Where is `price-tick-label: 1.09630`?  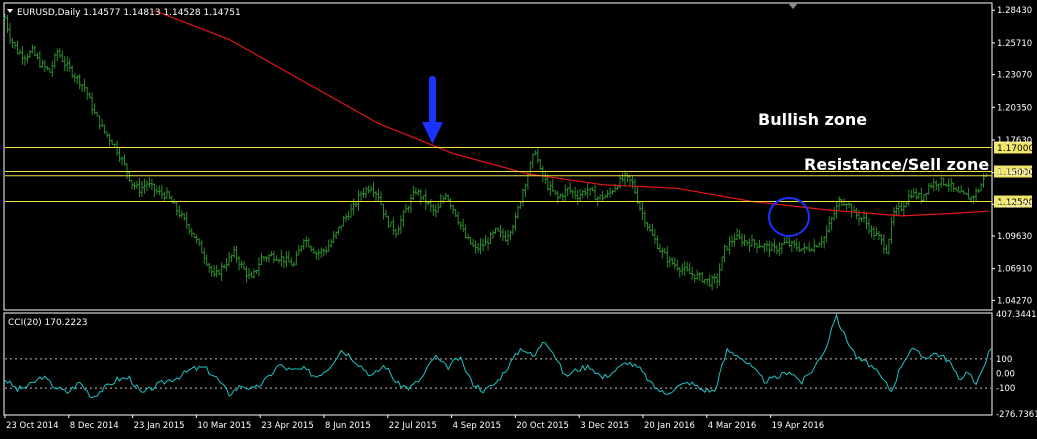
price-tick-label: 1.09630 is located at coordinates (1014, 237).